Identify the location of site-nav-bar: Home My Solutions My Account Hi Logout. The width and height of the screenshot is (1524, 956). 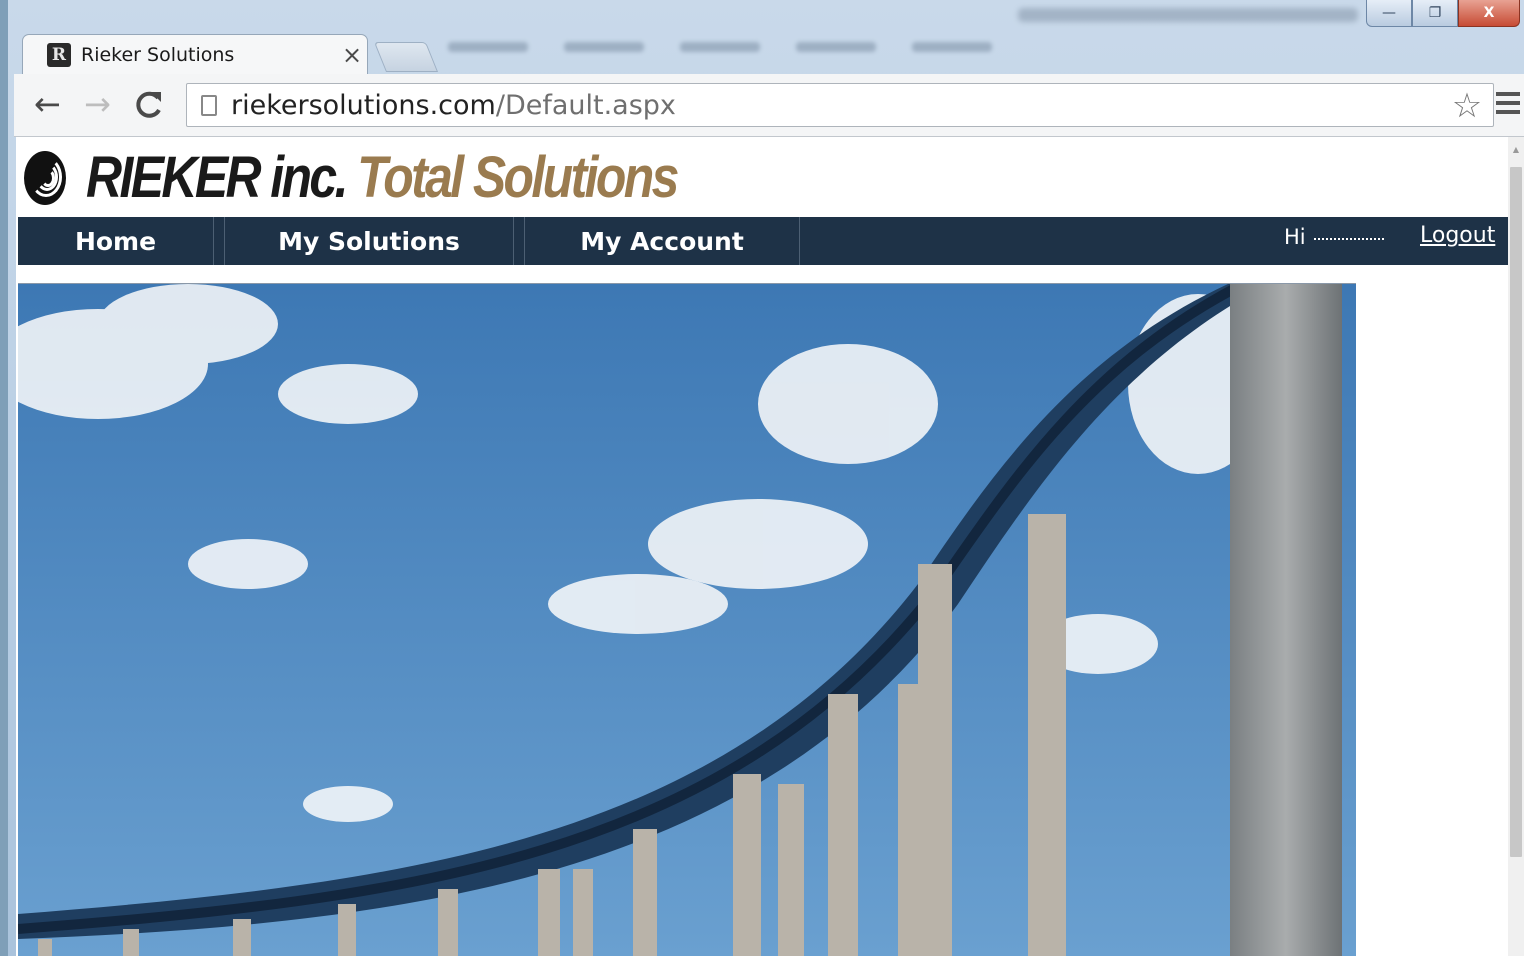
(763, 241).